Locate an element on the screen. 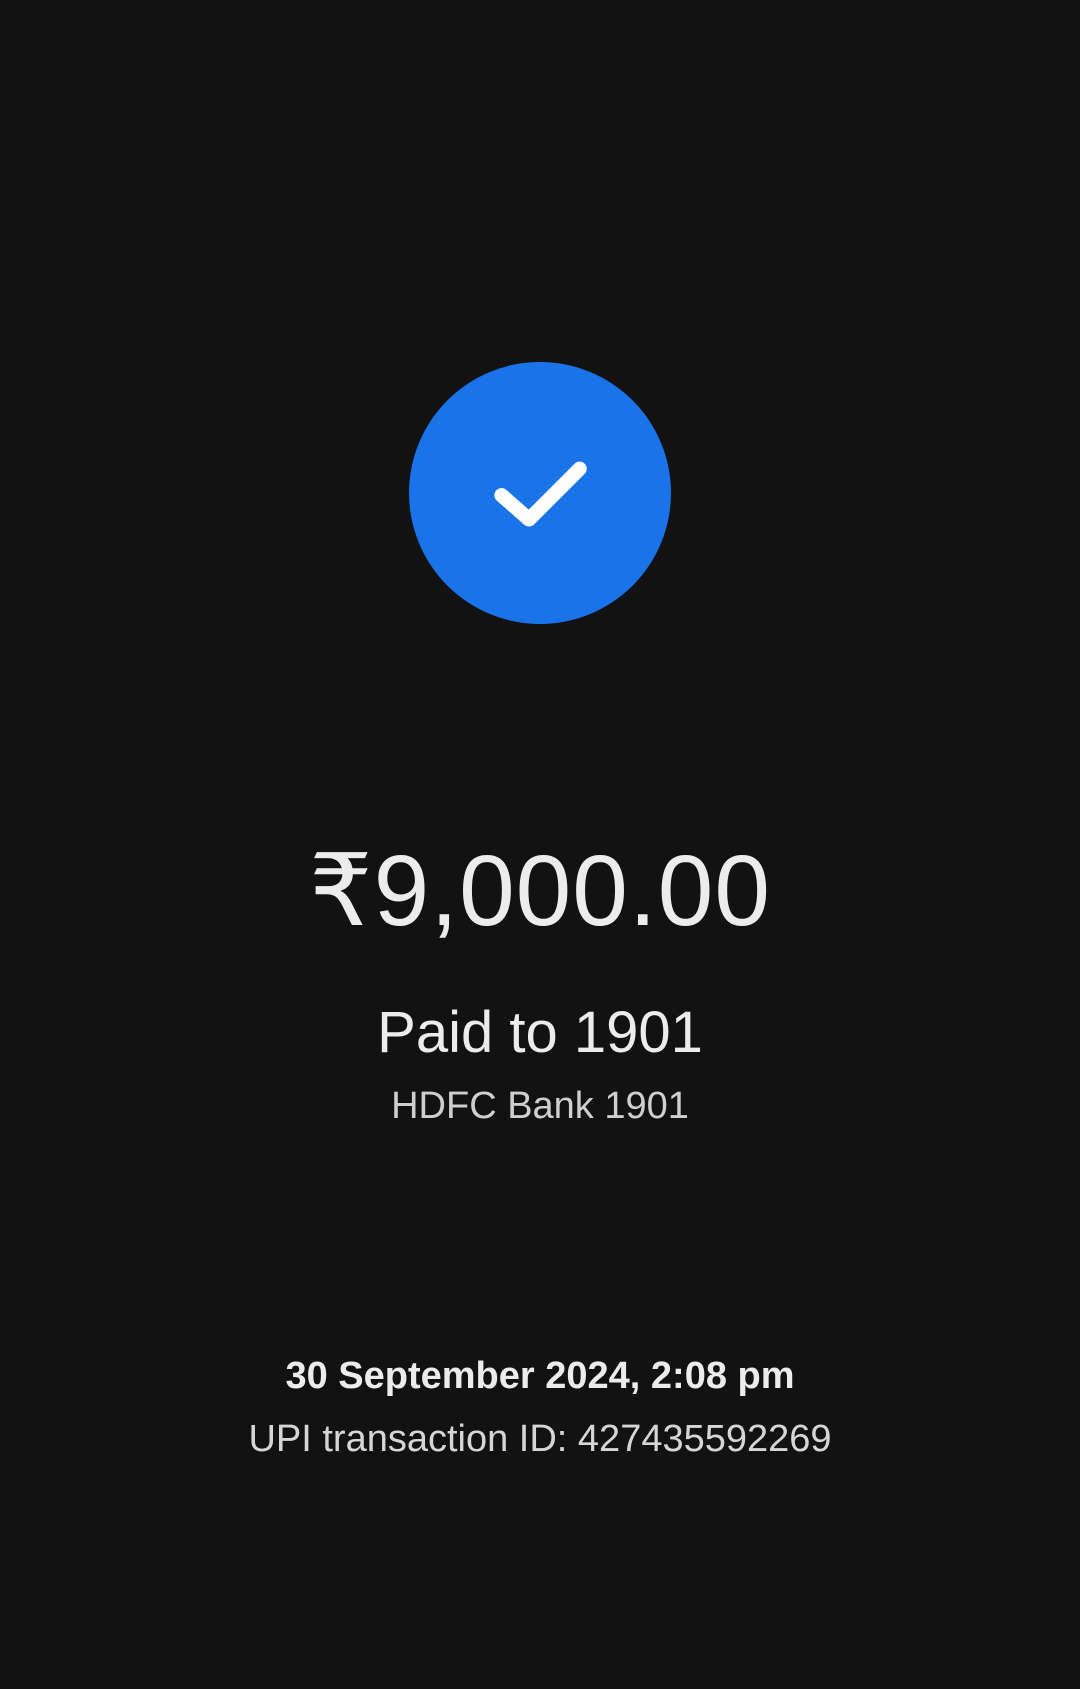 This screenshot has width=1080, height=1689. success-badge is located at coordinates (540, 493).